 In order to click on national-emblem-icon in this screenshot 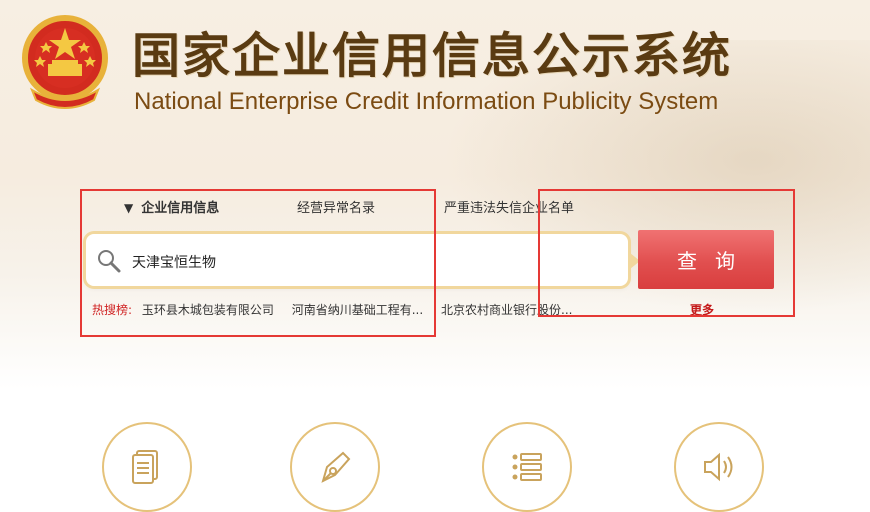, I will do `click(65, 62)`.